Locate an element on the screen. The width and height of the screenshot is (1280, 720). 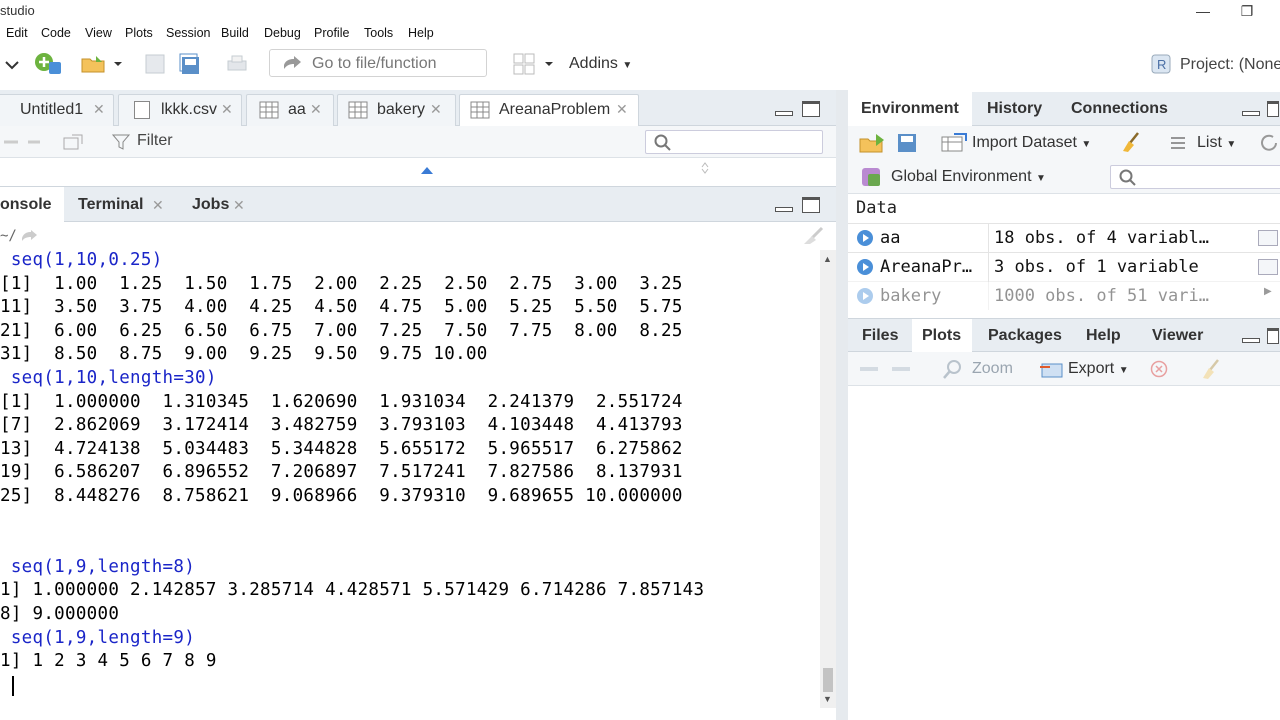
scrollbar-thumb is located at coordinates (828, 680).